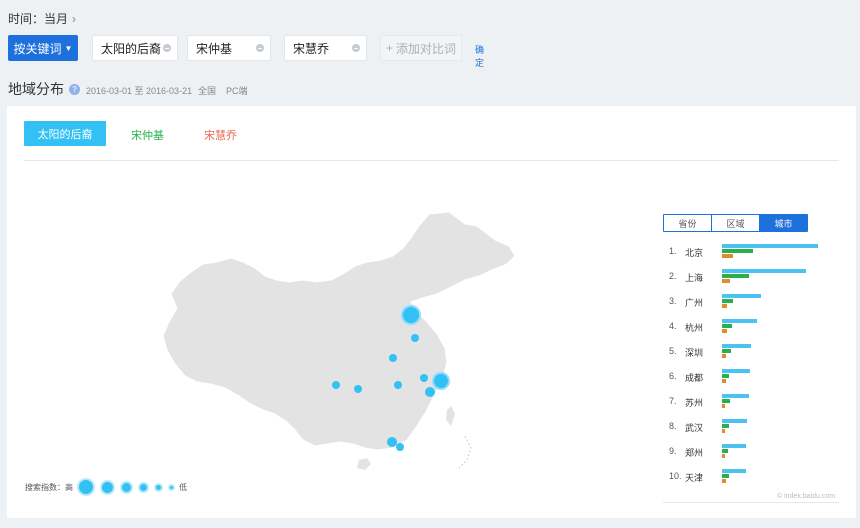 This screenshot has width=860, height=528. What do you see at coordinates (131, 48) in the screenshot?
I see `keyword-chip-label: 太阳的后裔` at bounding box center [131, 48].